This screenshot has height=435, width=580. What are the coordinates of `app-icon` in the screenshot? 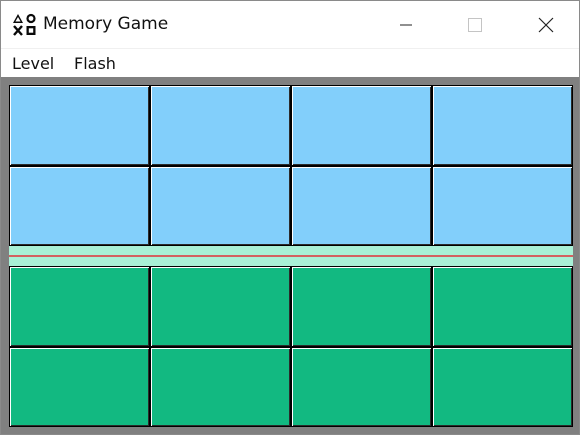 It's located at (25, 25).